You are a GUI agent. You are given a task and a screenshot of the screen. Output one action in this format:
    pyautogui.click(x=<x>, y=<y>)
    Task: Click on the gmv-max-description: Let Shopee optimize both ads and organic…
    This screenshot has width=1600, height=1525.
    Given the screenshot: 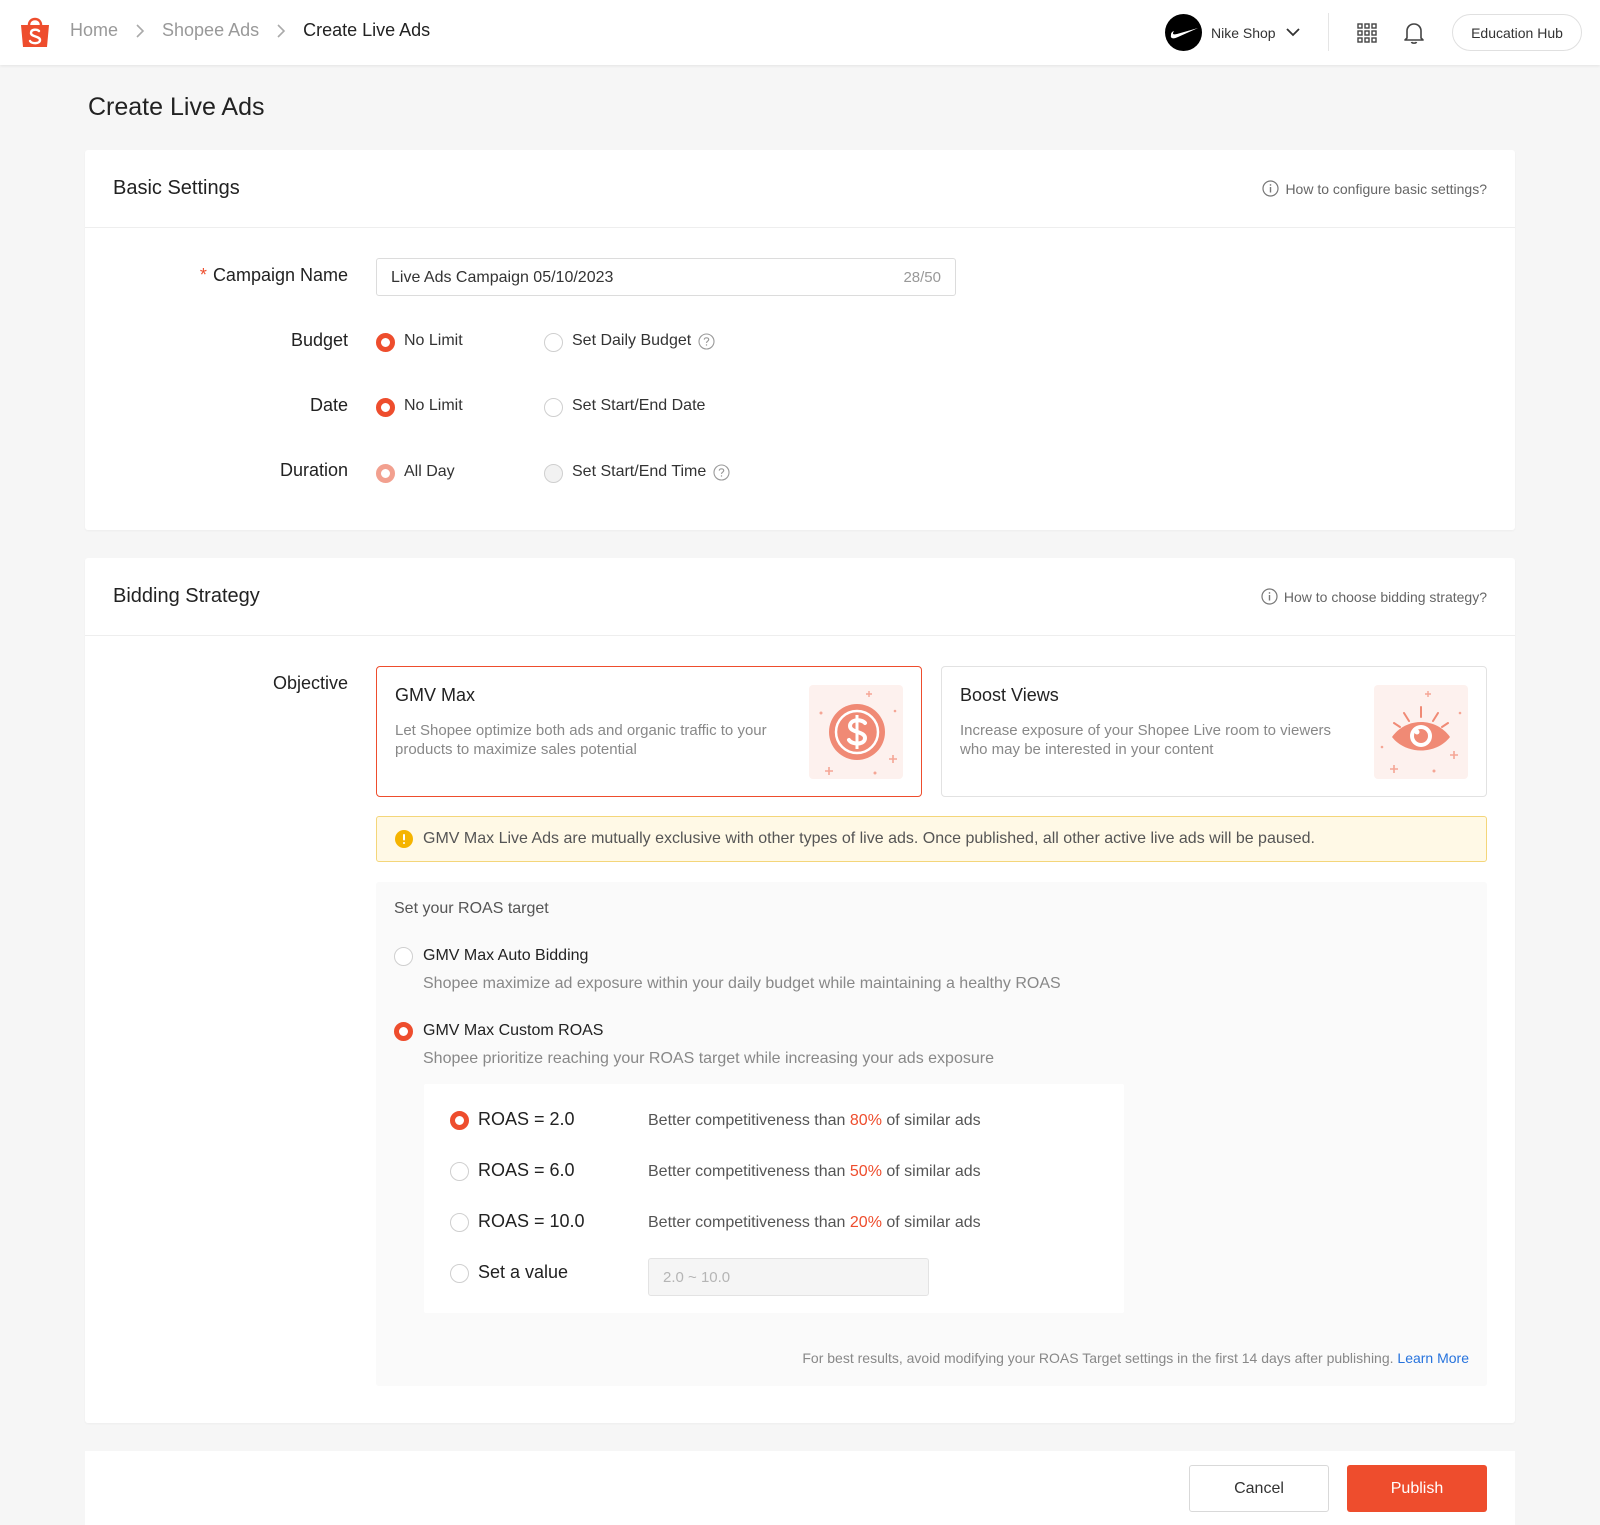 What is the action you would take?
    pyautogui.click(x=581, y=740)
    